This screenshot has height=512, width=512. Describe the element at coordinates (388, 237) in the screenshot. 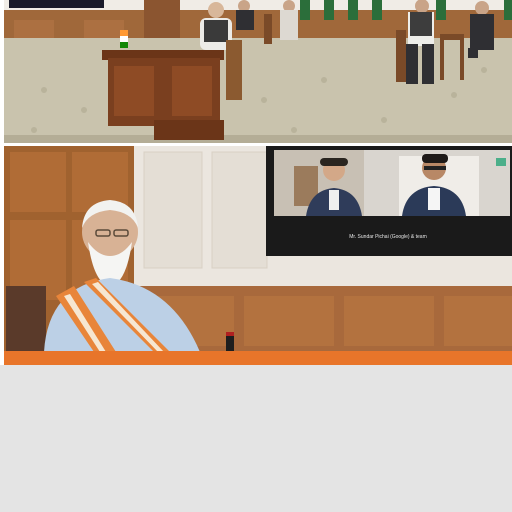

I see `tv-caption: Mr. Sundar Pichai (Google) & team` at that location.